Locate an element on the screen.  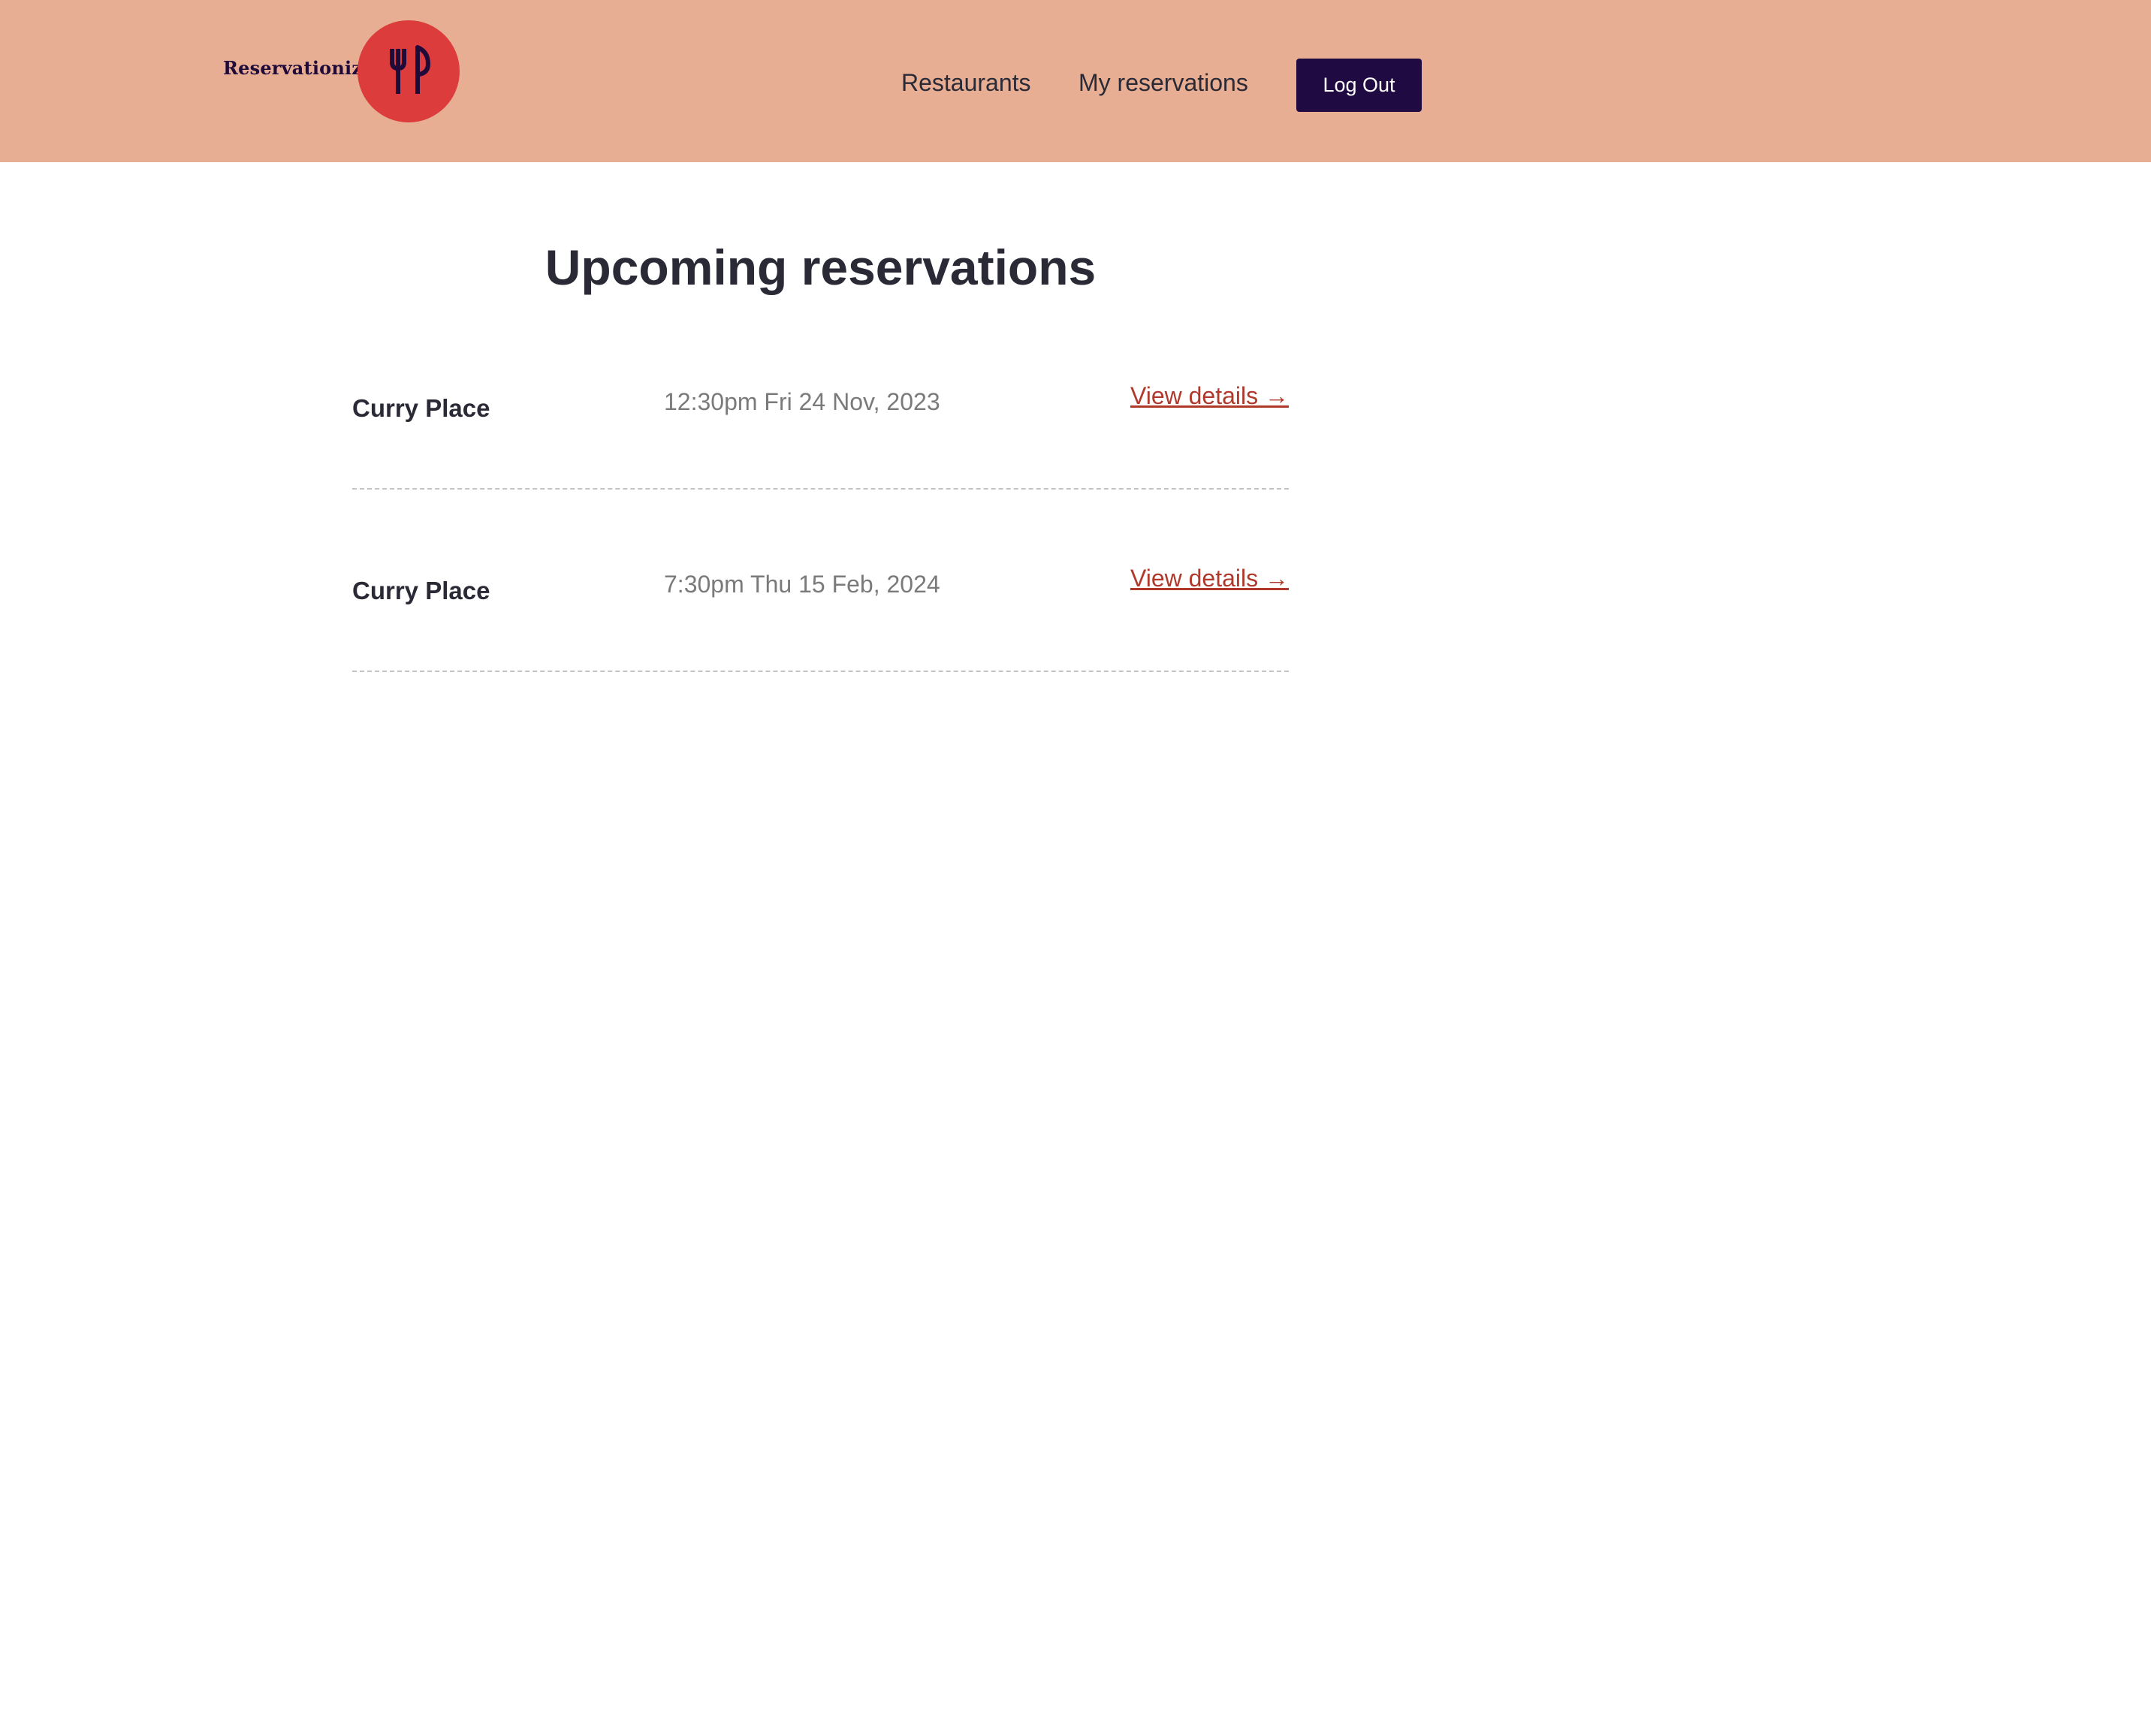
logo is located at coordinates (408, 71).